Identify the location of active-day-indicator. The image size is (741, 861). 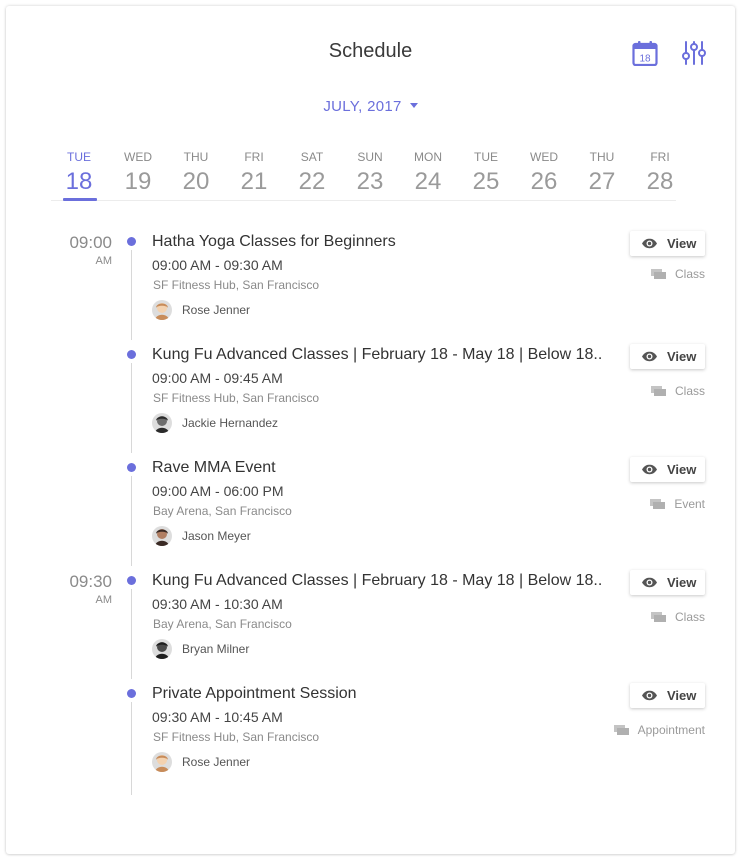
(80, 199).